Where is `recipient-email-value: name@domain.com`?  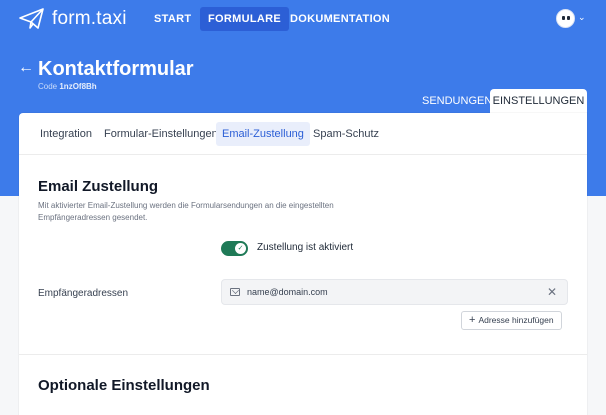
recipient-email-value: name@domain.com is located at coordinates (287, 292).